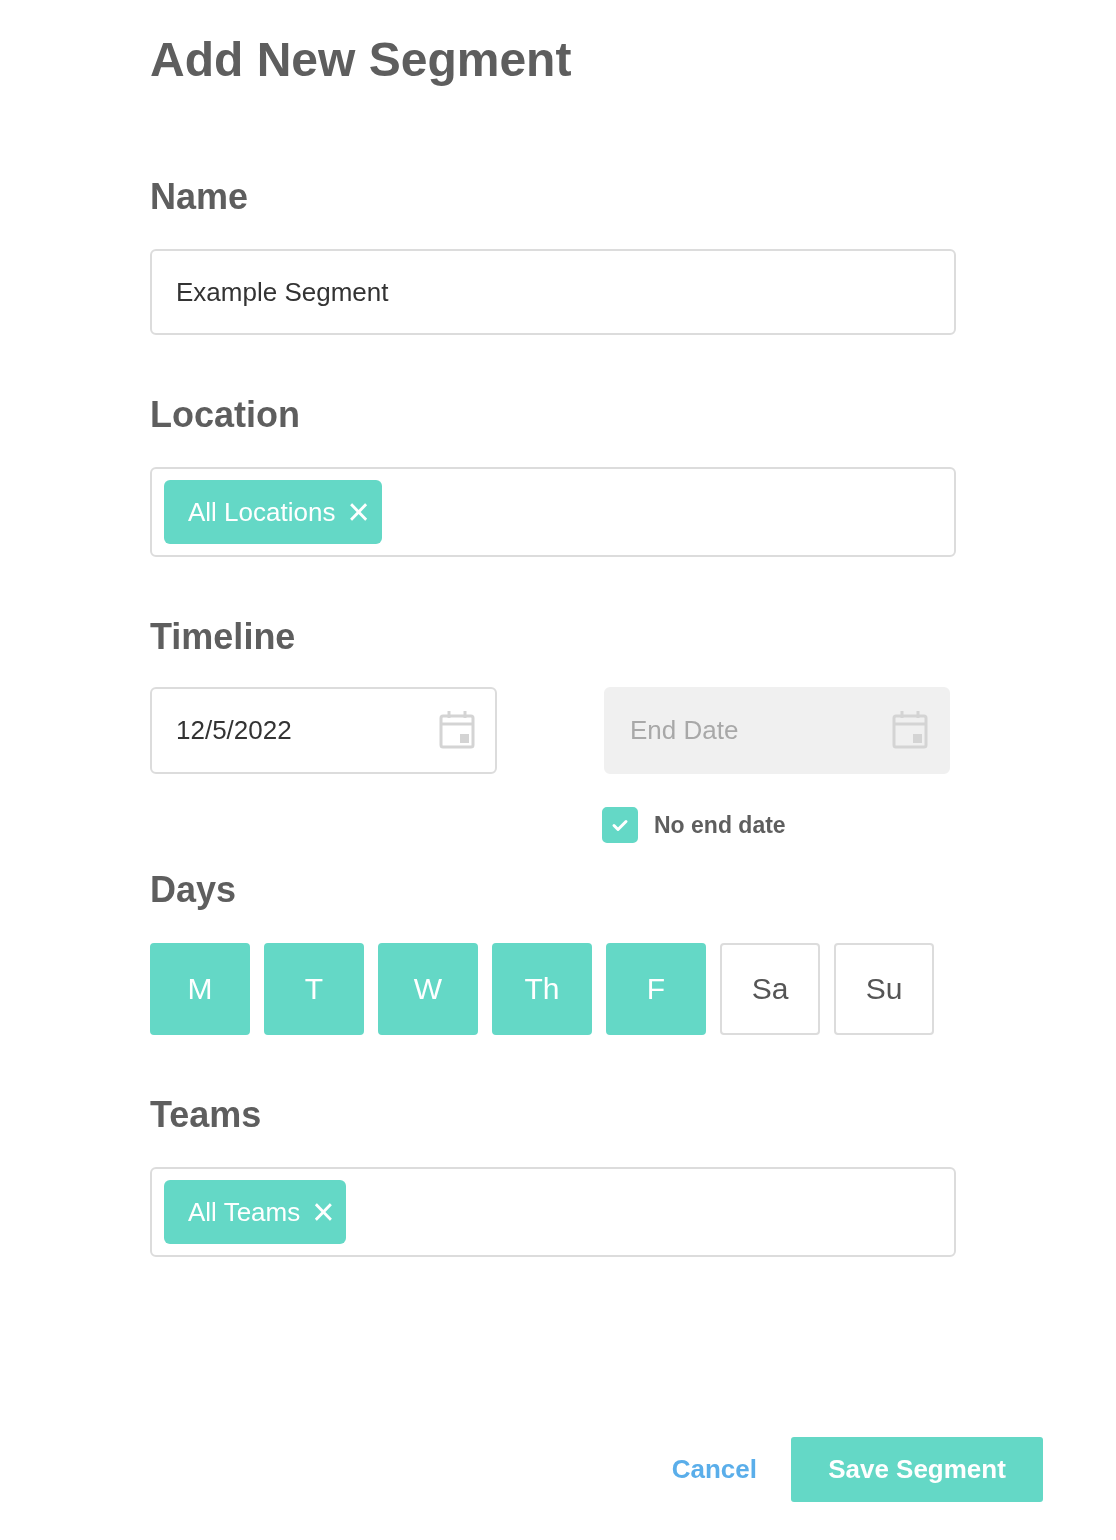 The image size is (1116, 1540). Describe the element at coordinates (206, 1115) in the screenshot. I see `field-label: Teams` at that location.